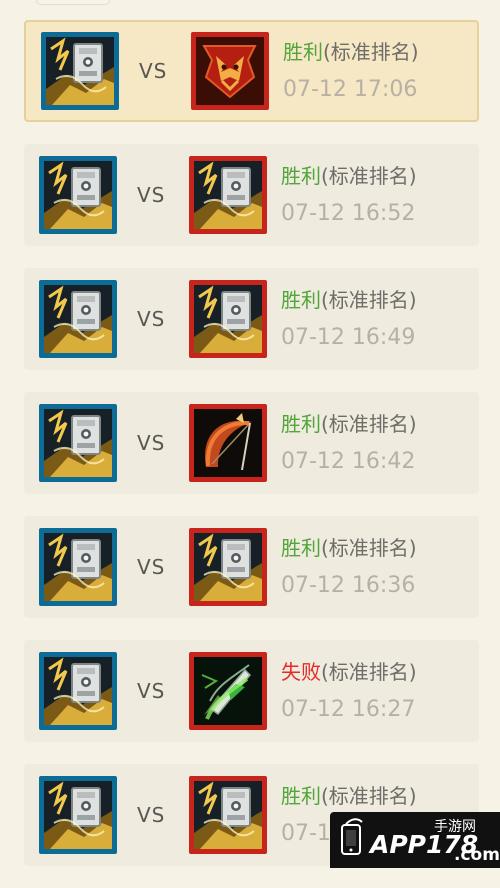 The image size is (500, 888). I want to click on dagger-icon, so click(228, 691).